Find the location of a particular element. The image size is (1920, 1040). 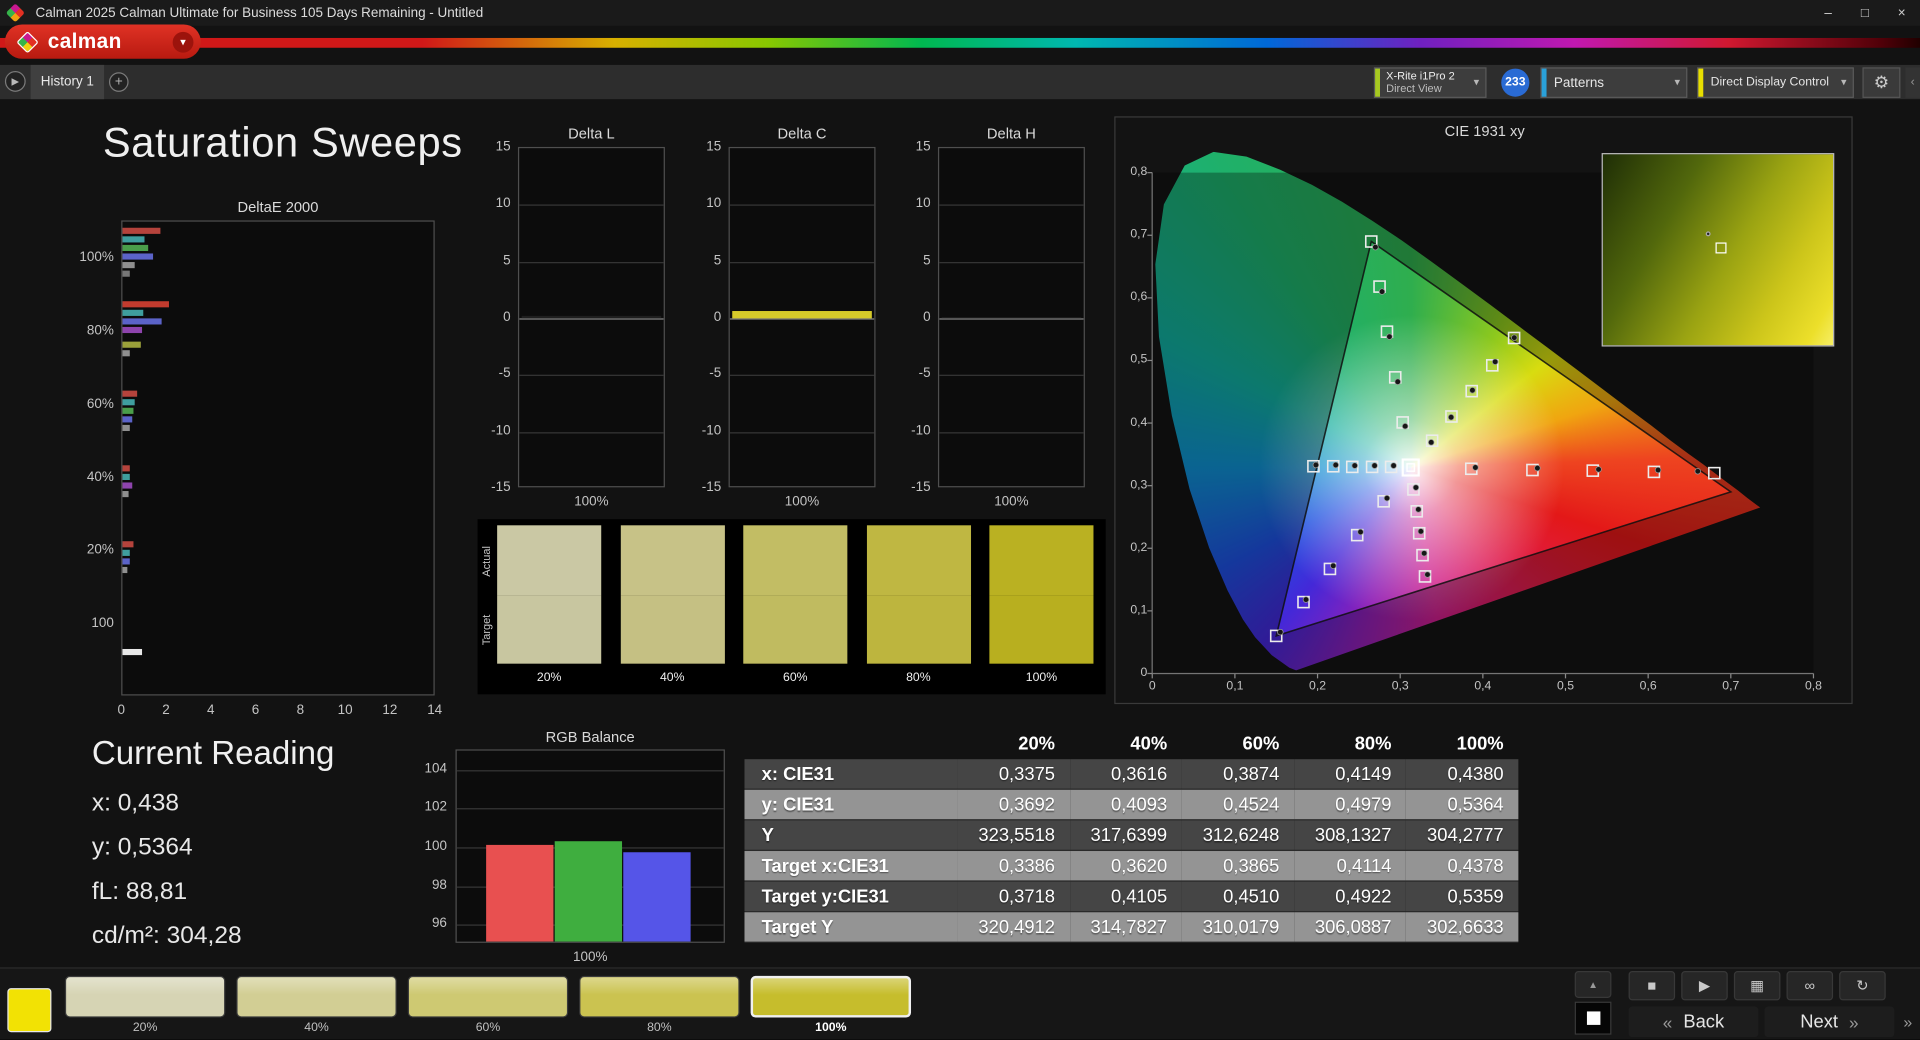

measured-dot-cyan is located at coordinates (1316, 465).